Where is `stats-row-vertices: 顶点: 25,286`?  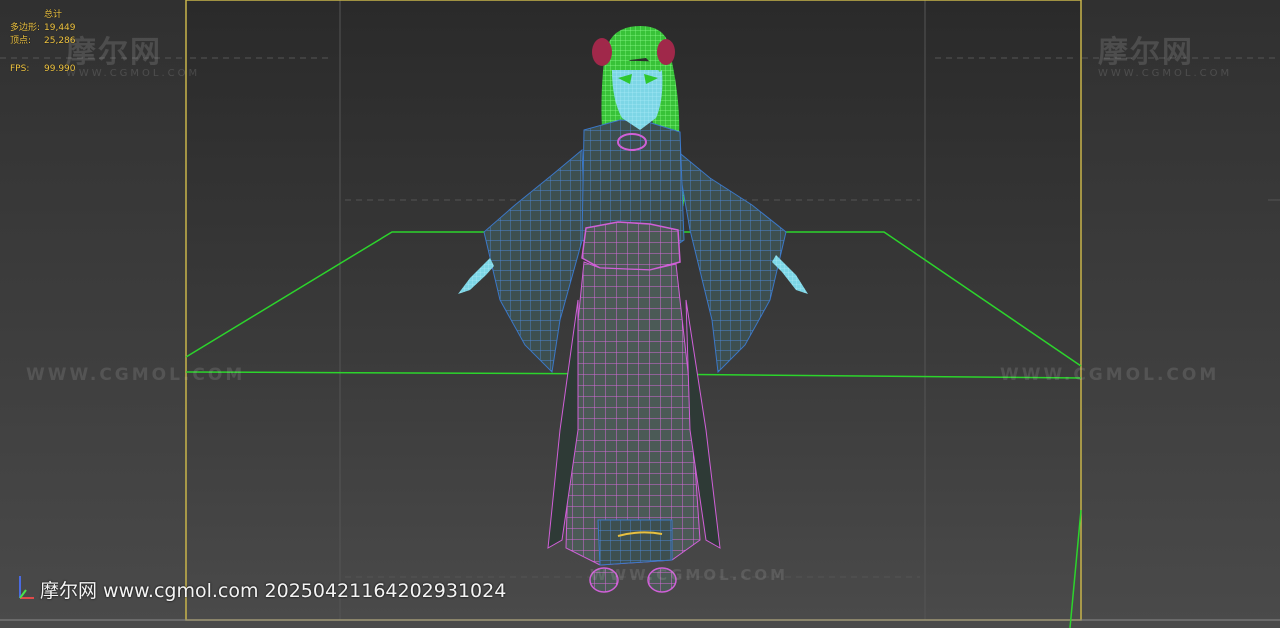
stats-row-vertices: 顶点: 25,286 is located at coordinates (43, 41).